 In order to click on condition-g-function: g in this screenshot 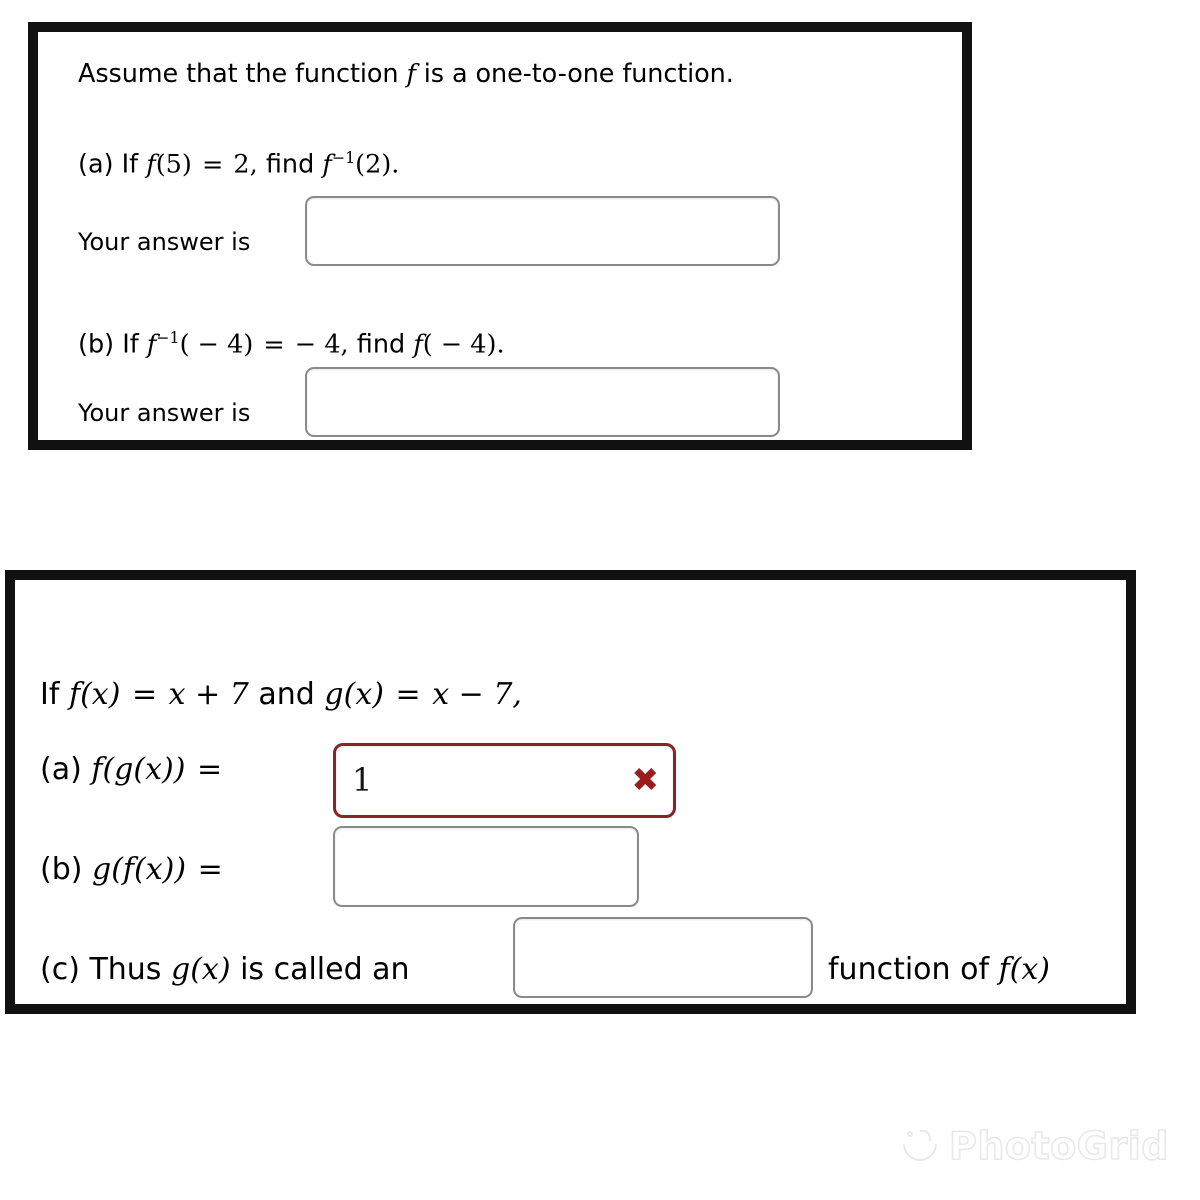, I will do `click(334, 694)`.